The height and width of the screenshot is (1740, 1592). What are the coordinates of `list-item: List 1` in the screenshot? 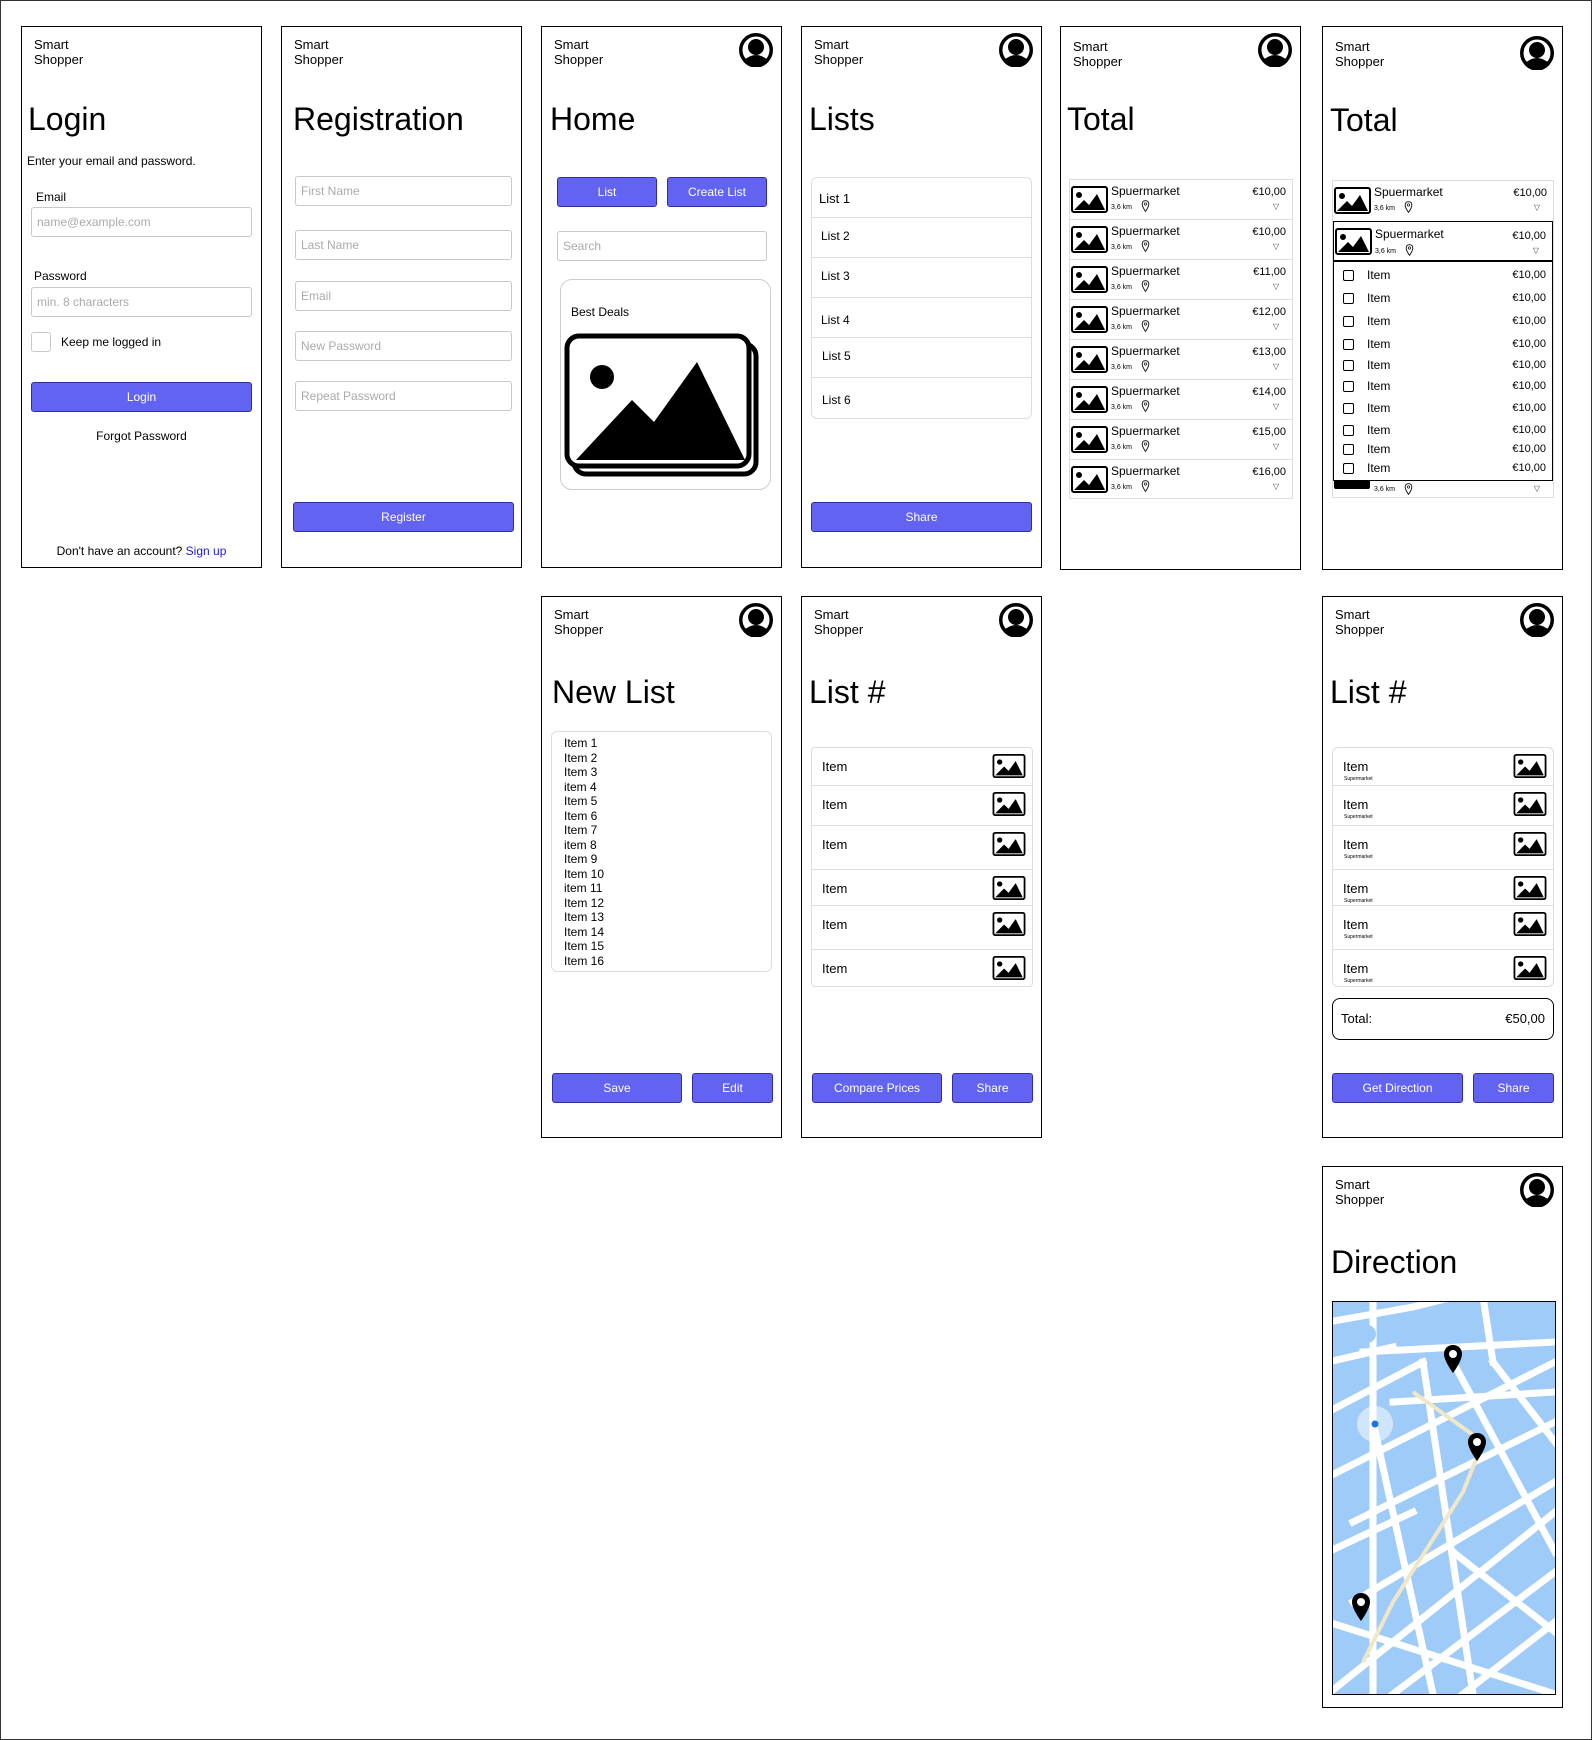 It's located at (834, 198).